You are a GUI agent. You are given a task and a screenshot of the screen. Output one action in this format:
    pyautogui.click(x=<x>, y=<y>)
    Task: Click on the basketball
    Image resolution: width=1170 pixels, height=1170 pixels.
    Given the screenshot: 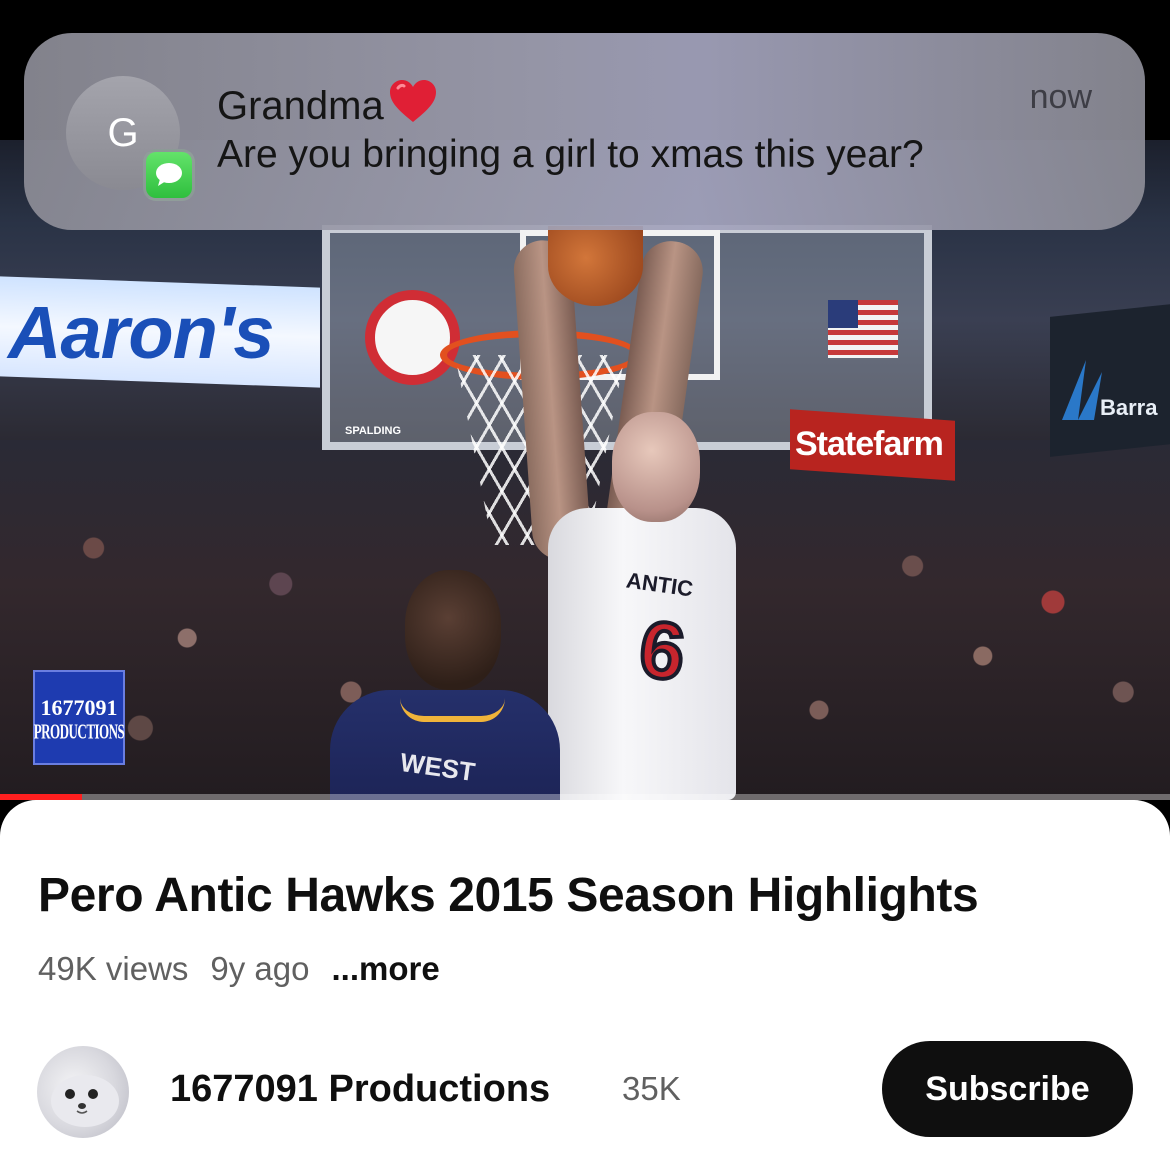 What is the action you would take?
    pyautogui.click(x=595, y=266)
    